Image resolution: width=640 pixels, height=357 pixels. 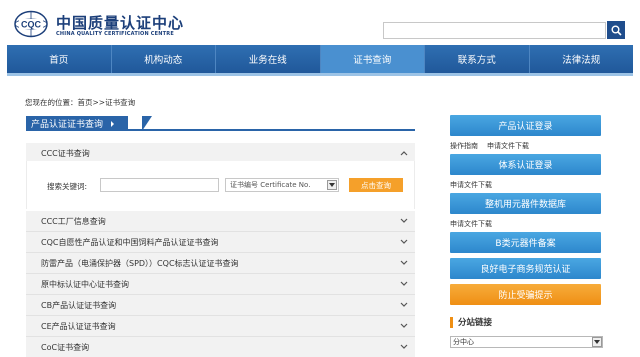 I want to click on query-button: 点击查询, so click(x=376, y=185).